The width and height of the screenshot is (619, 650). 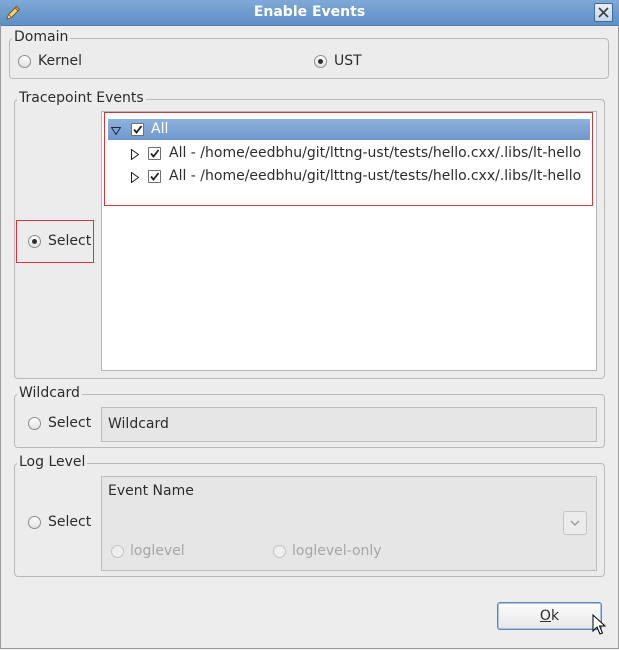 I want to click on domain-kernel-radio-option: Kernel, so click(x=68, y=62).